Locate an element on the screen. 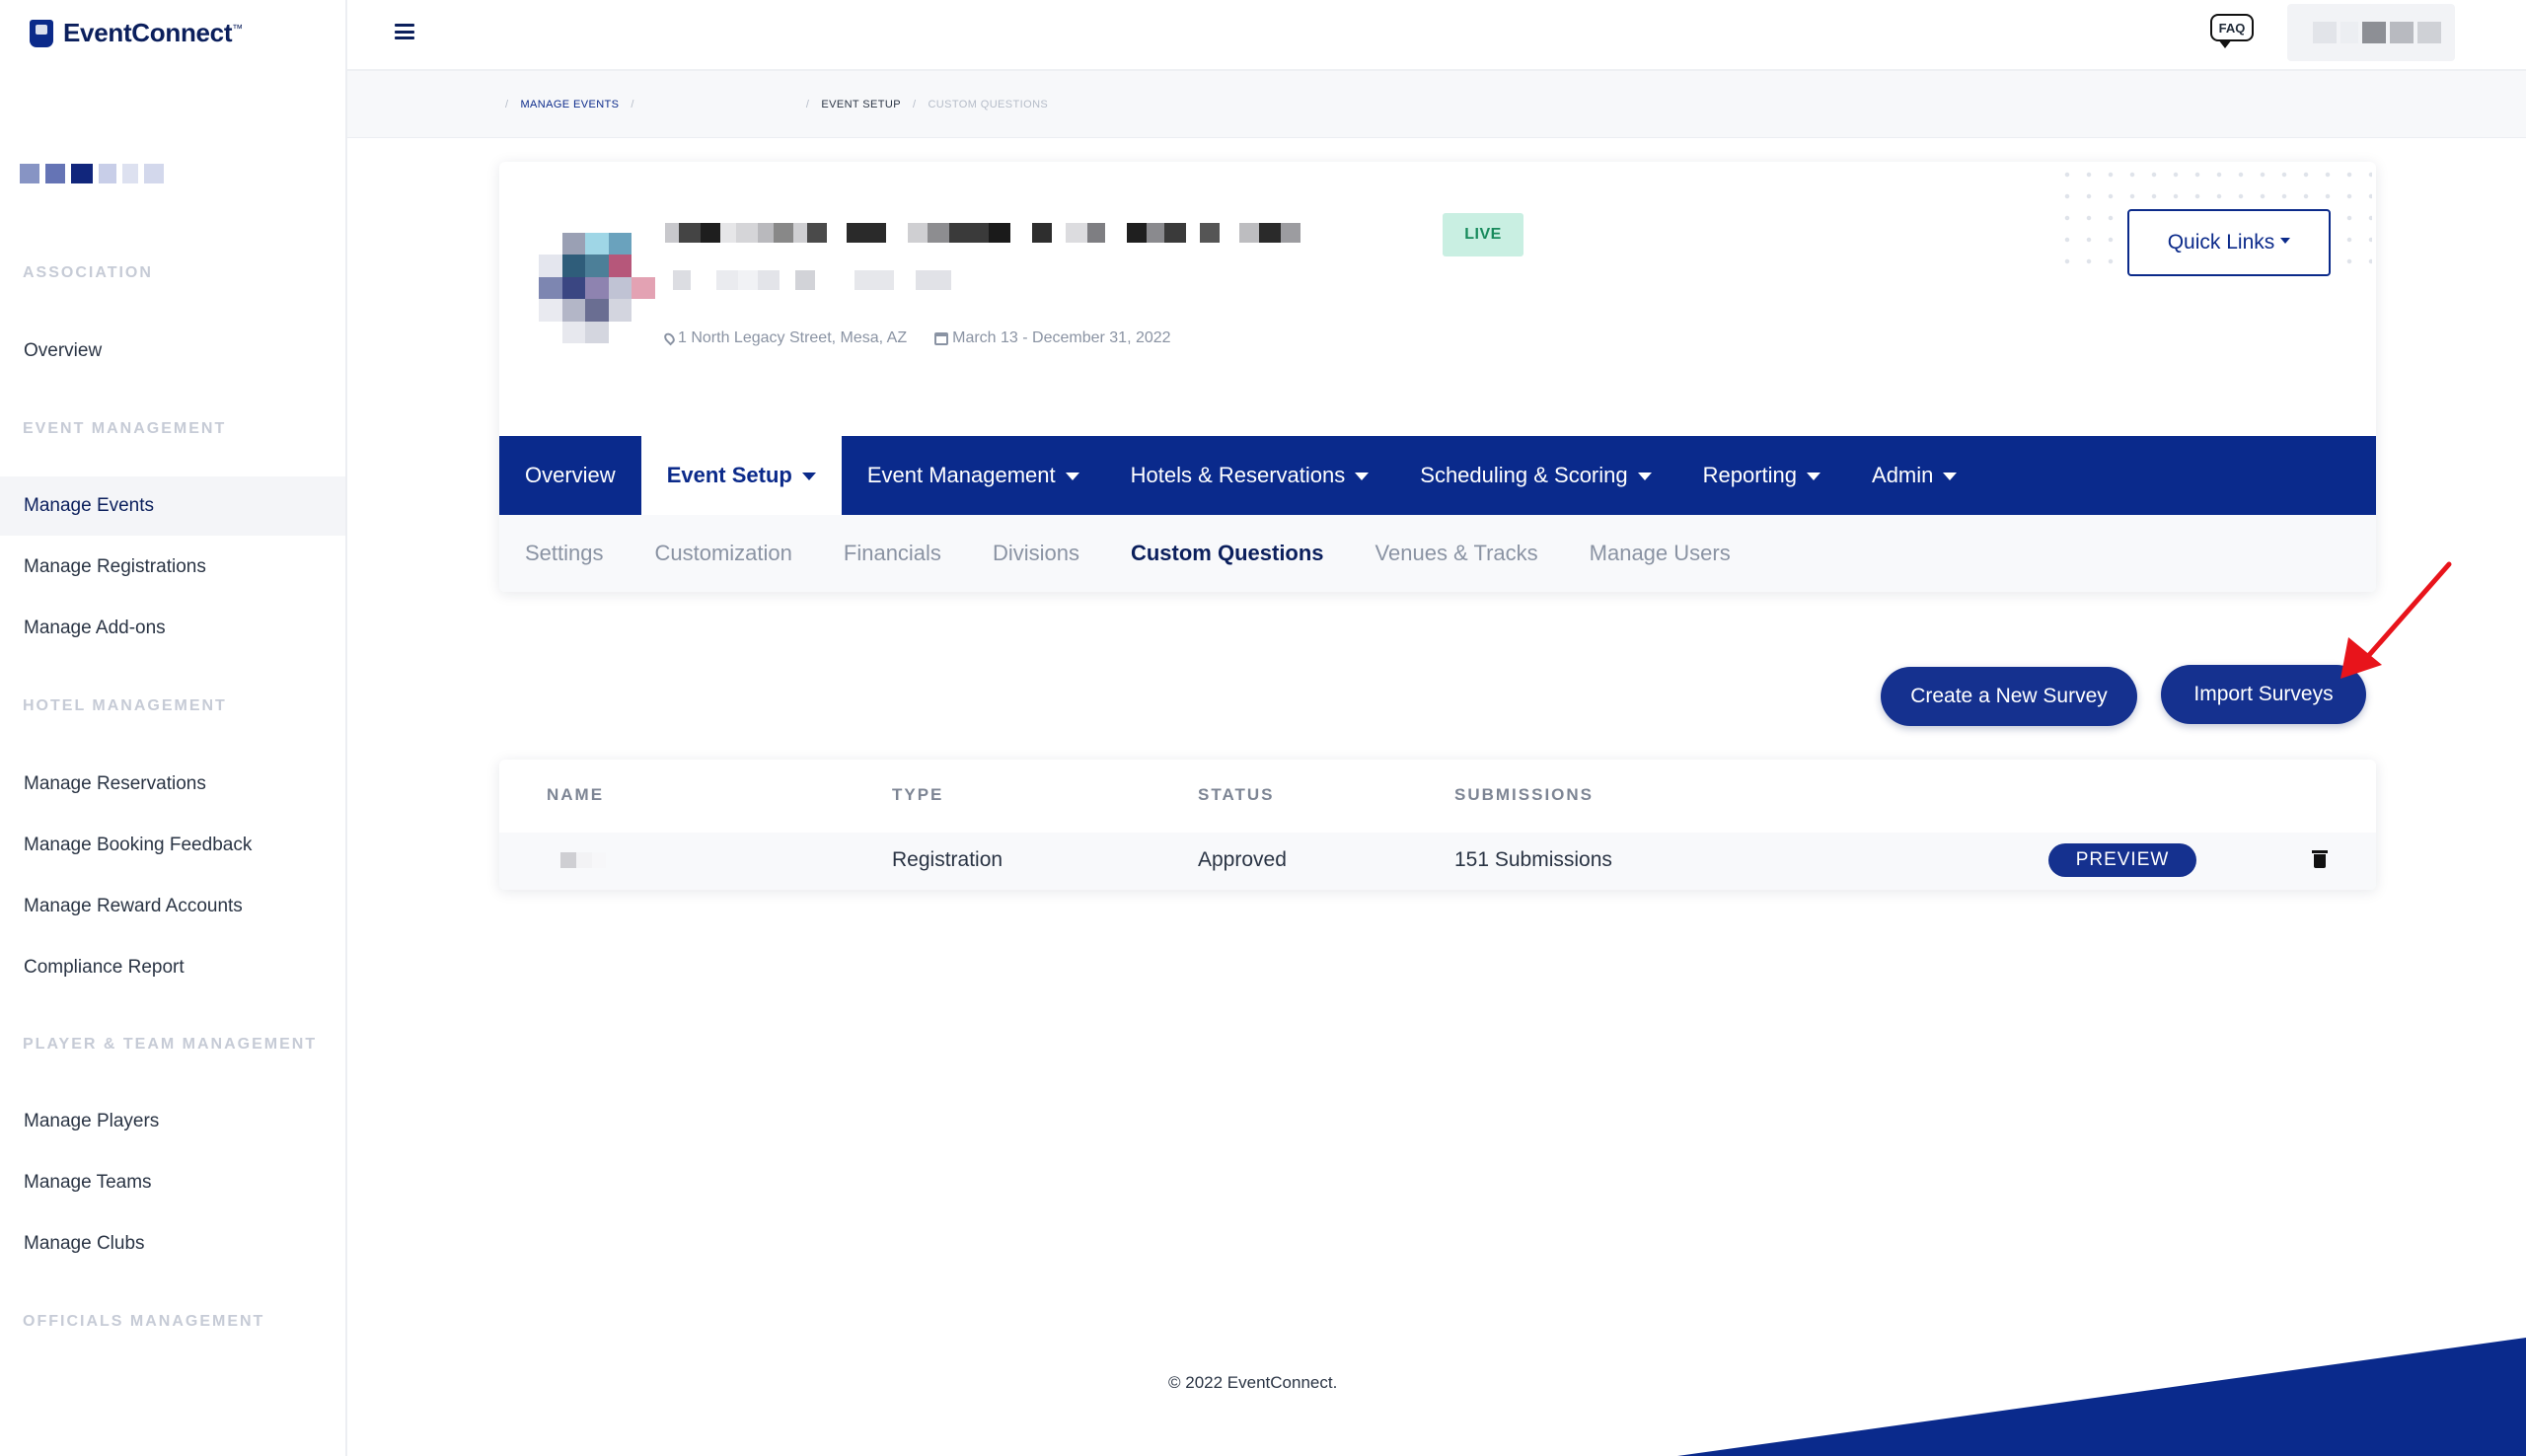 The height and width of the screenshot is (1456, 2526). hamburger-icon is located at coordinates (404, 31).